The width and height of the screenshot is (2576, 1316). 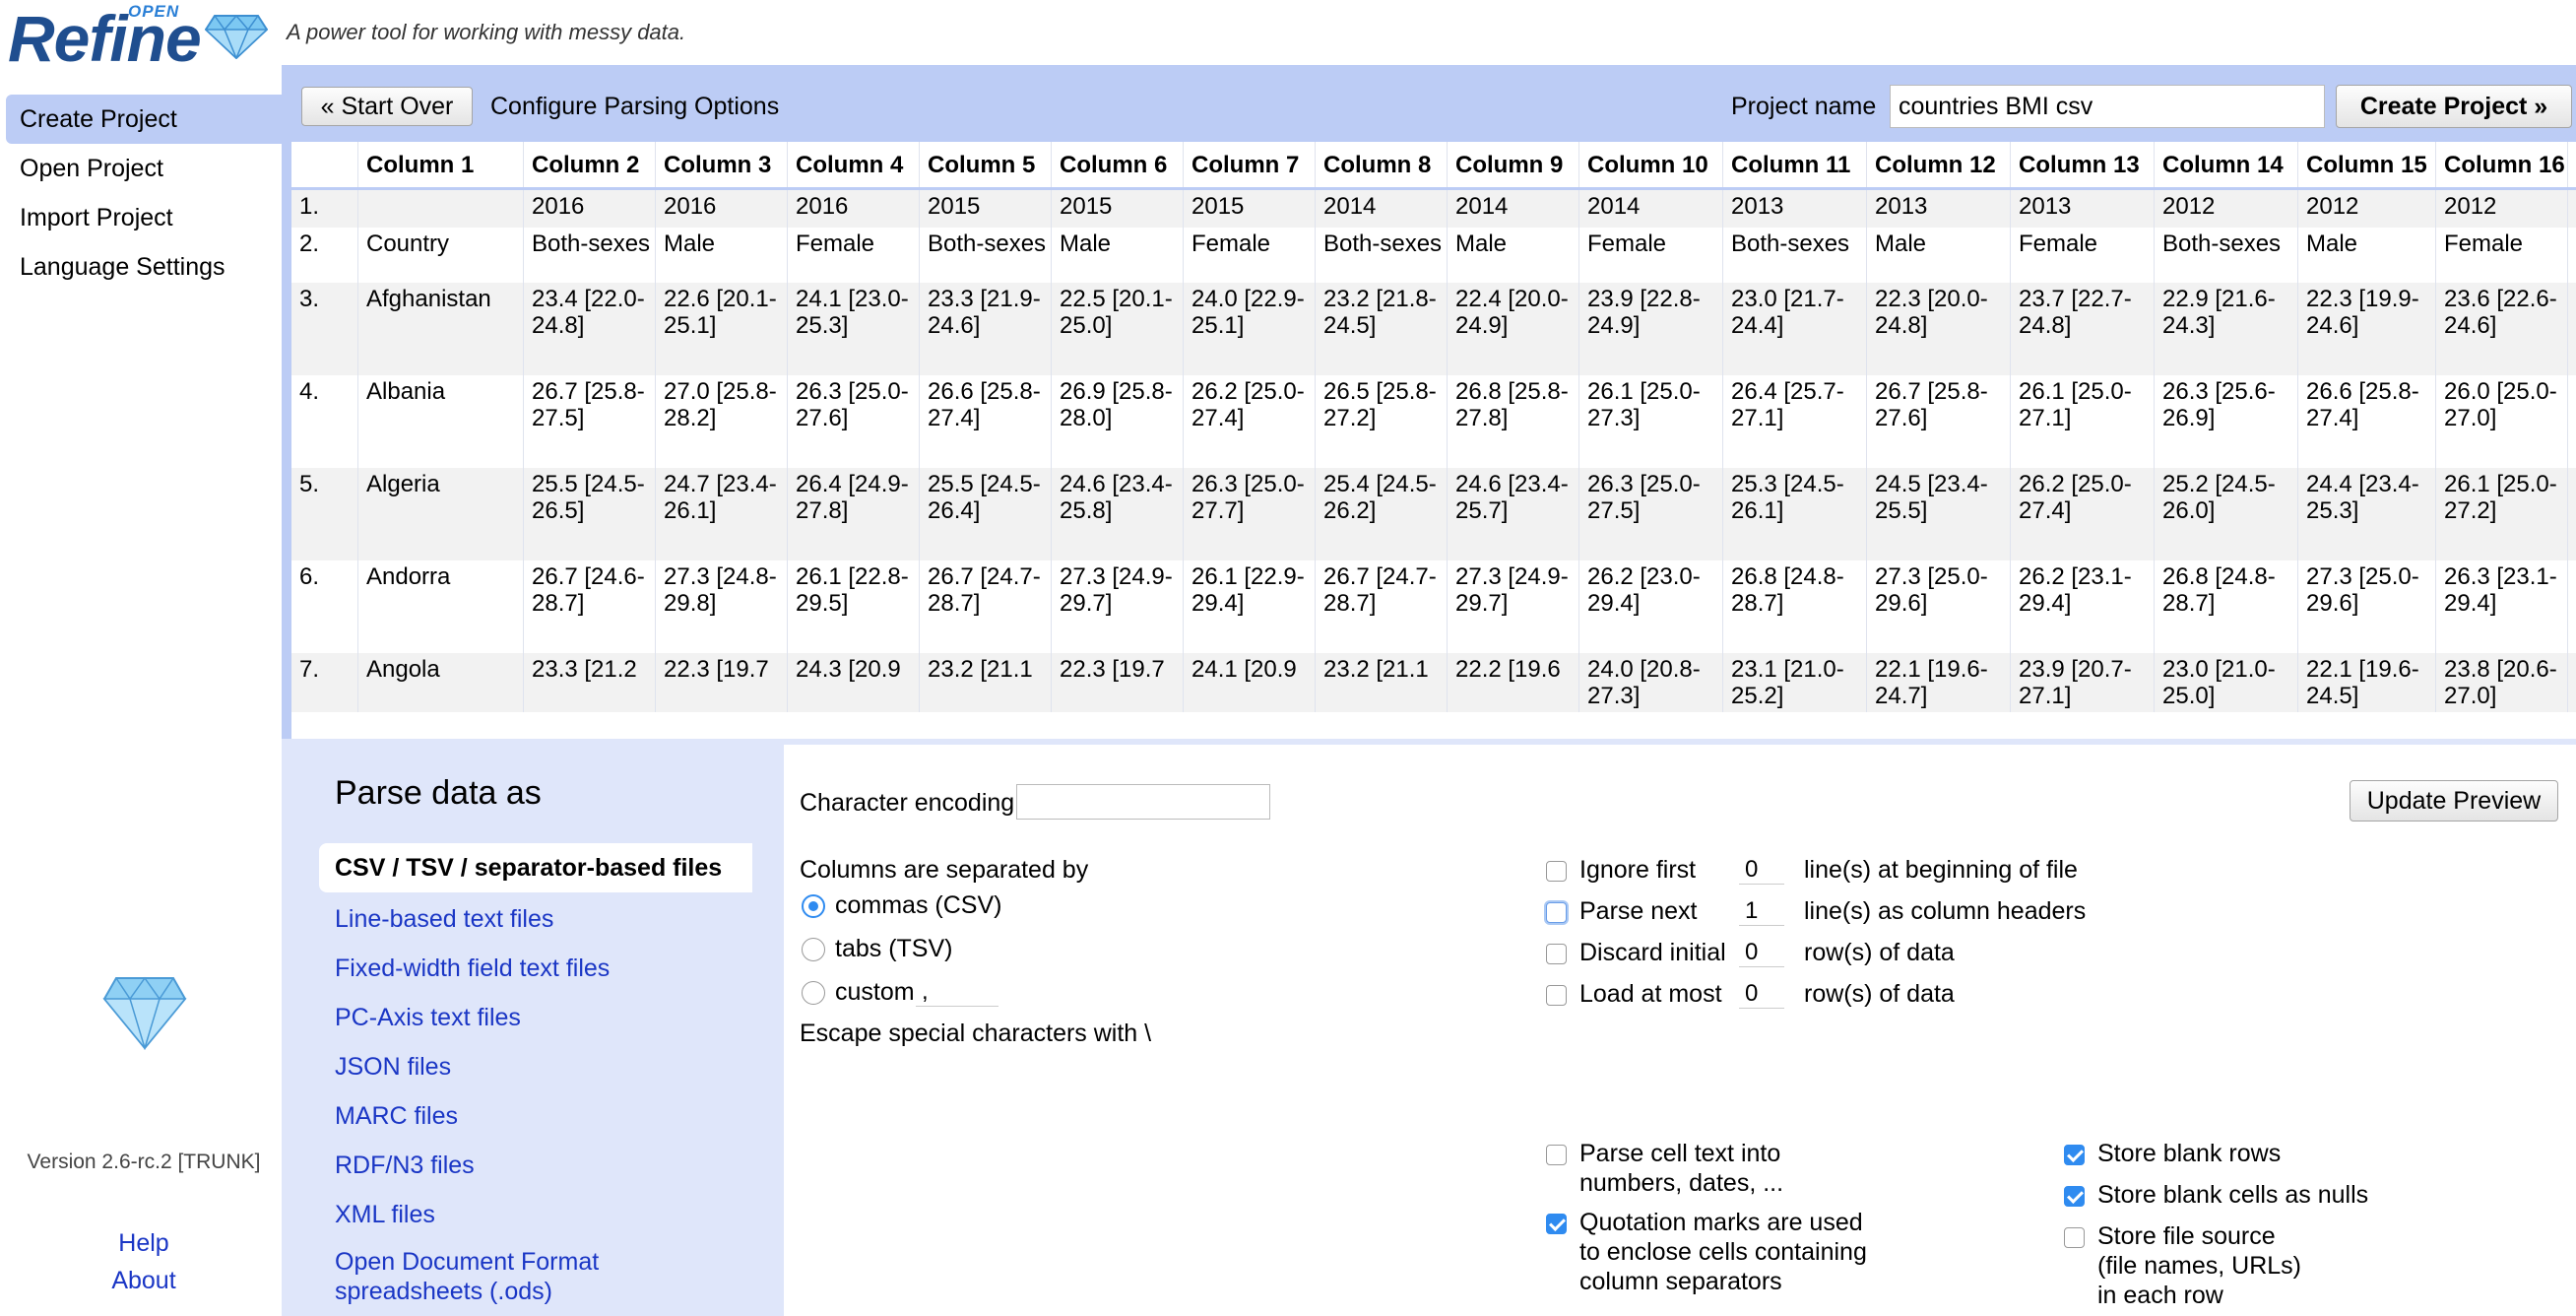 What do you see at coordinates (1638, 911) in the screenshot?
I see `parse-next-label: Parse next` at bounding box center [1638, 911].